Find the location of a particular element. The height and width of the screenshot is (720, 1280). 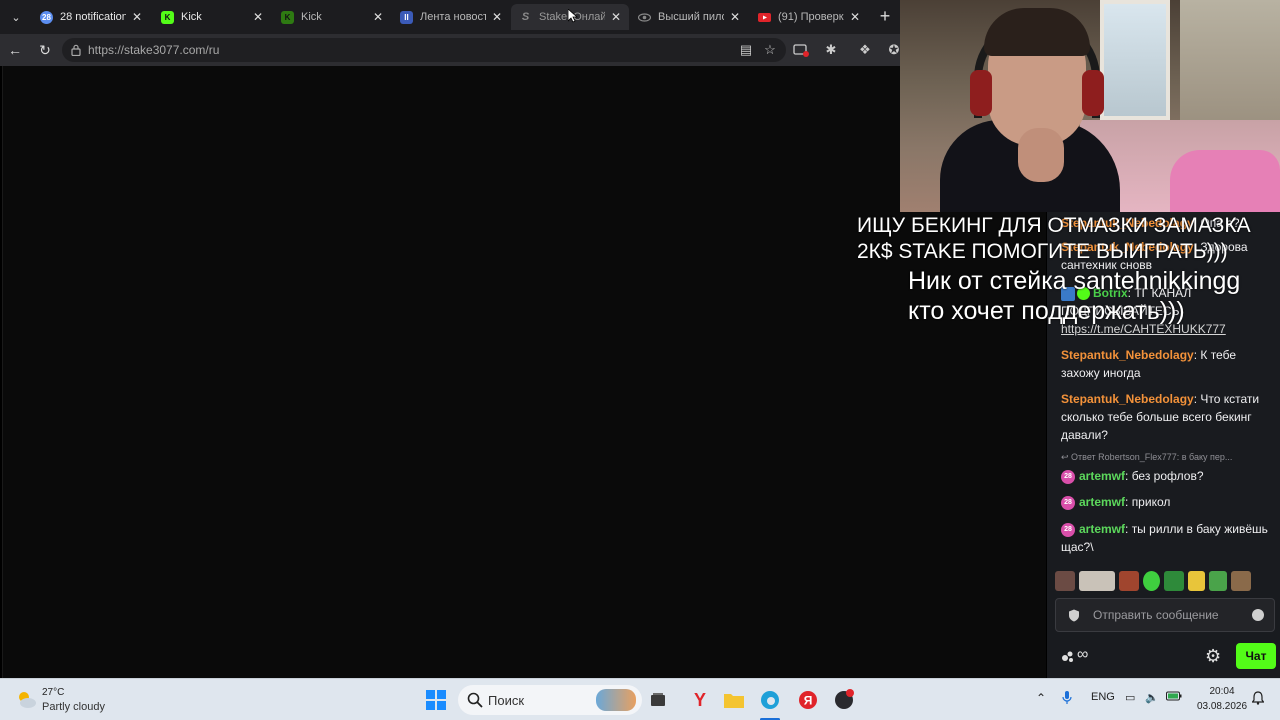

tab-kick-1: K Kick ✕ is located at coordinates (212, 17).